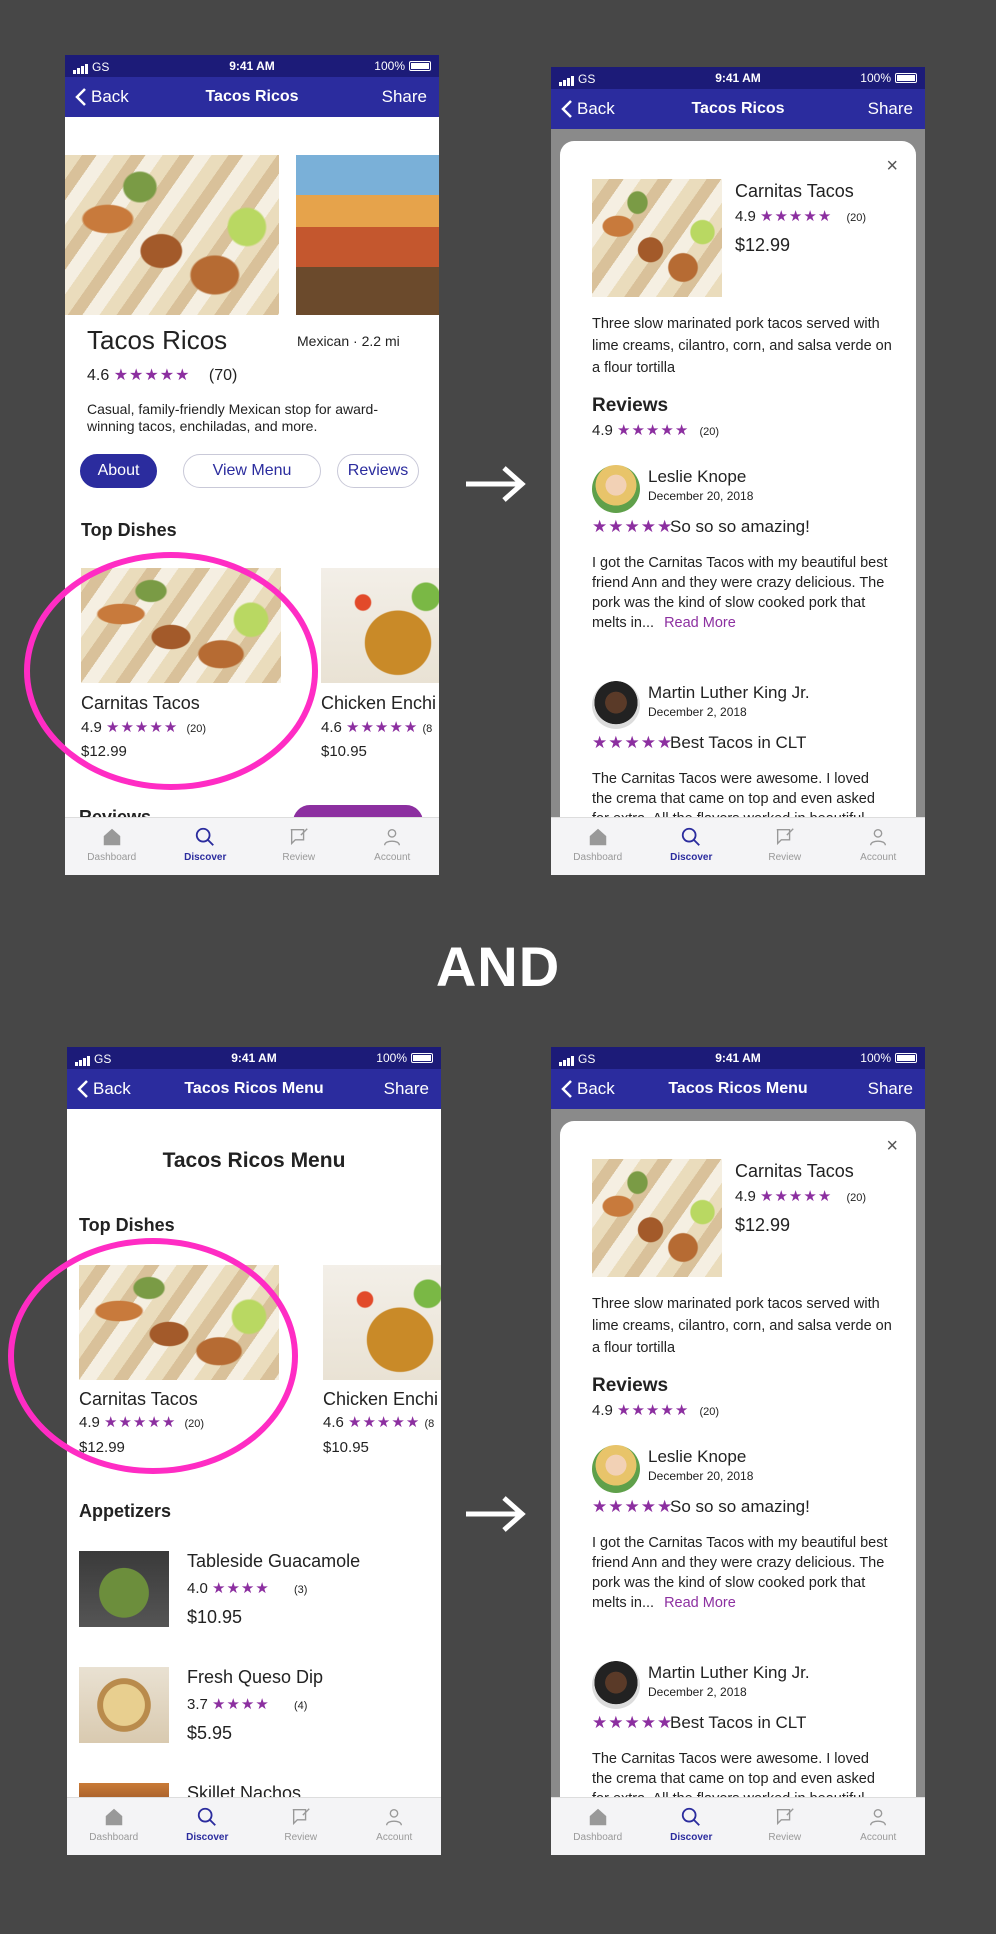  What do you see at coordinates (800, 1196) in the screenshot?
I see `modal-dish-rating: 4.9 ★★★★★ (20)` at bounding box center [800, 1196].